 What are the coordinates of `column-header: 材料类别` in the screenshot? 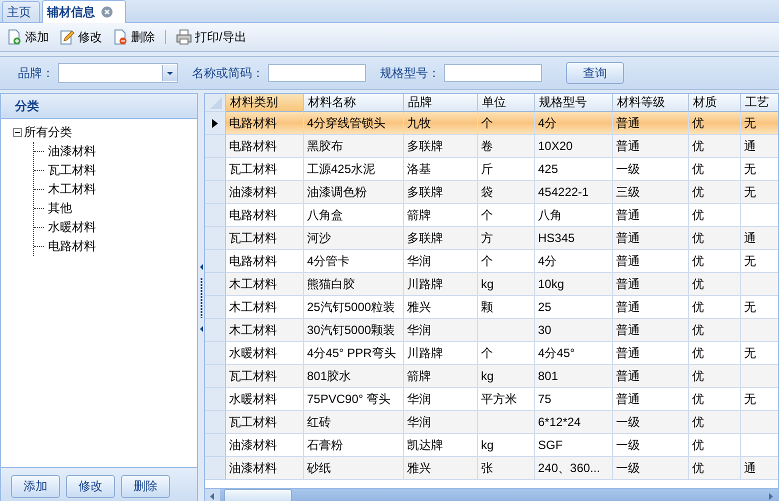 It's located at (265, 103).